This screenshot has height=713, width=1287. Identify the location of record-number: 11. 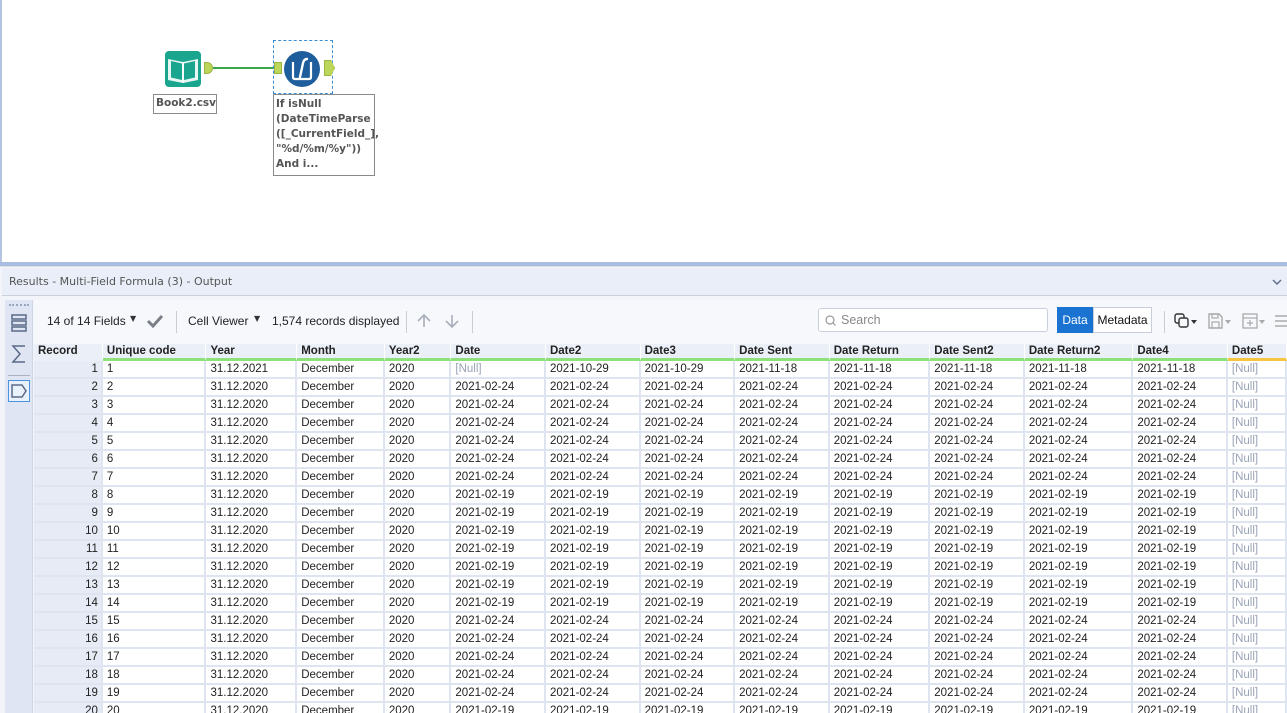
(68, 550).